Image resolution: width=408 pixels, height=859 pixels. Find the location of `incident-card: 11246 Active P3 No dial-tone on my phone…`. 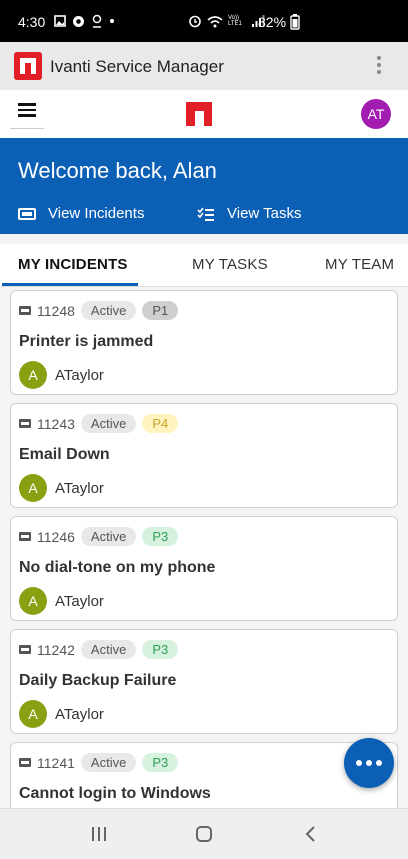

incident-card: 11246 Active P3 No dial-tone on my phone… is located at coordinates (204, 568).